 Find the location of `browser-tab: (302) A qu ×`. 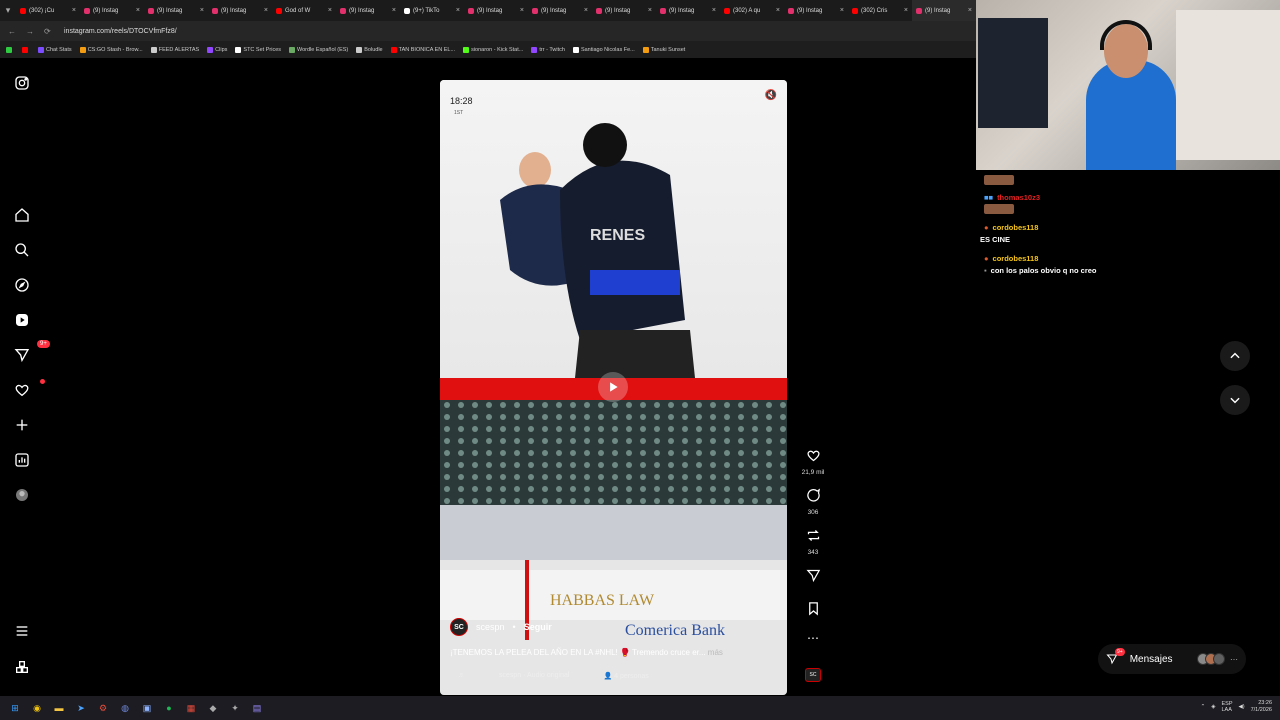

browser-tab: (302) A qu × is located at coordinates (752, 10).